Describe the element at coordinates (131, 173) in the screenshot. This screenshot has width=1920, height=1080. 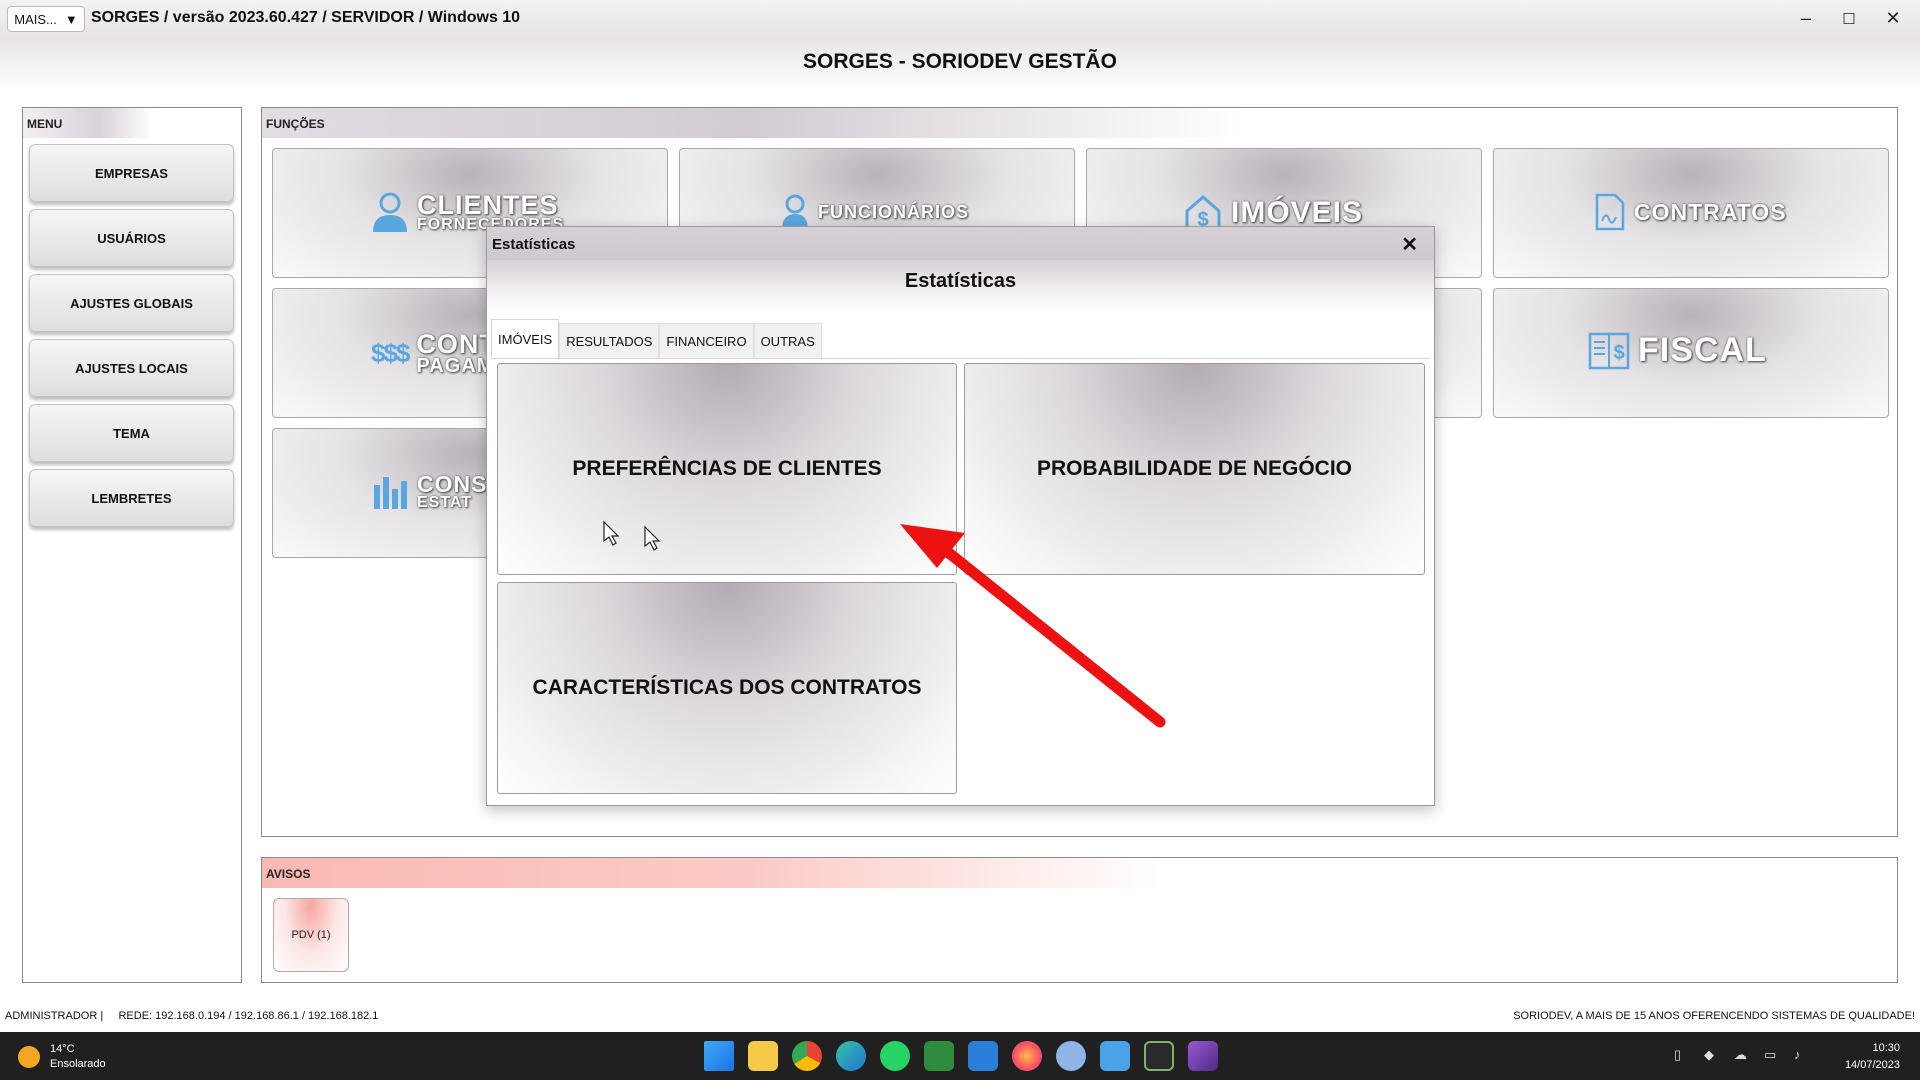
I see `menu-empresas-button: EMPRESAS` at that location.